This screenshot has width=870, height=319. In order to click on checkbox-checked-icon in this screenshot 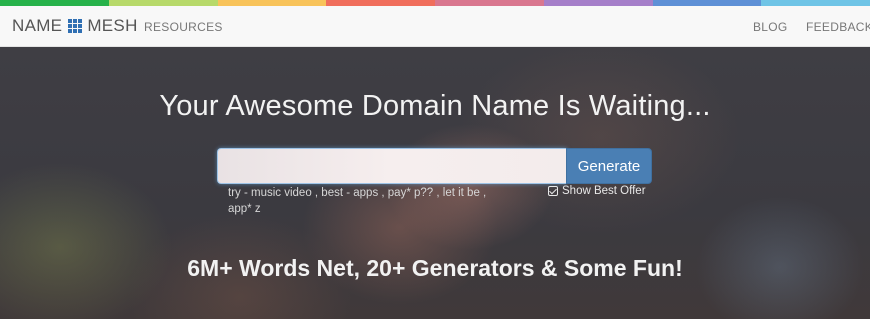, I will do `click(553, 191)`.